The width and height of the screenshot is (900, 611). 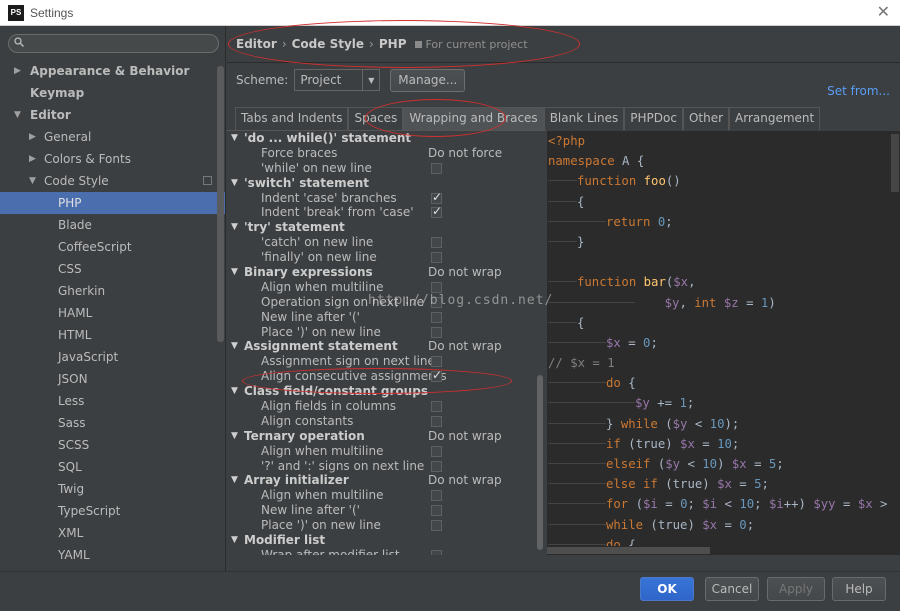 I want to click on settings-group-header: ▼ Array initializer Do not wrap, so click(x=386, y=480).